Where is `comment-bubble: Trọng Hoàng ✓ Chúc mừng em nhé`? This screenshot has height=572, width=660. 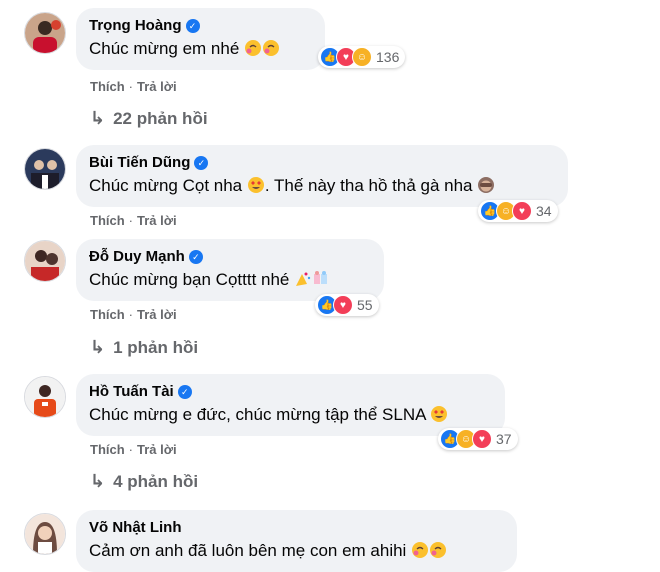
comment-bubble: Trọng Hoàng ✓ Chúc mừng em nhé is located at coordinates (200, 39).